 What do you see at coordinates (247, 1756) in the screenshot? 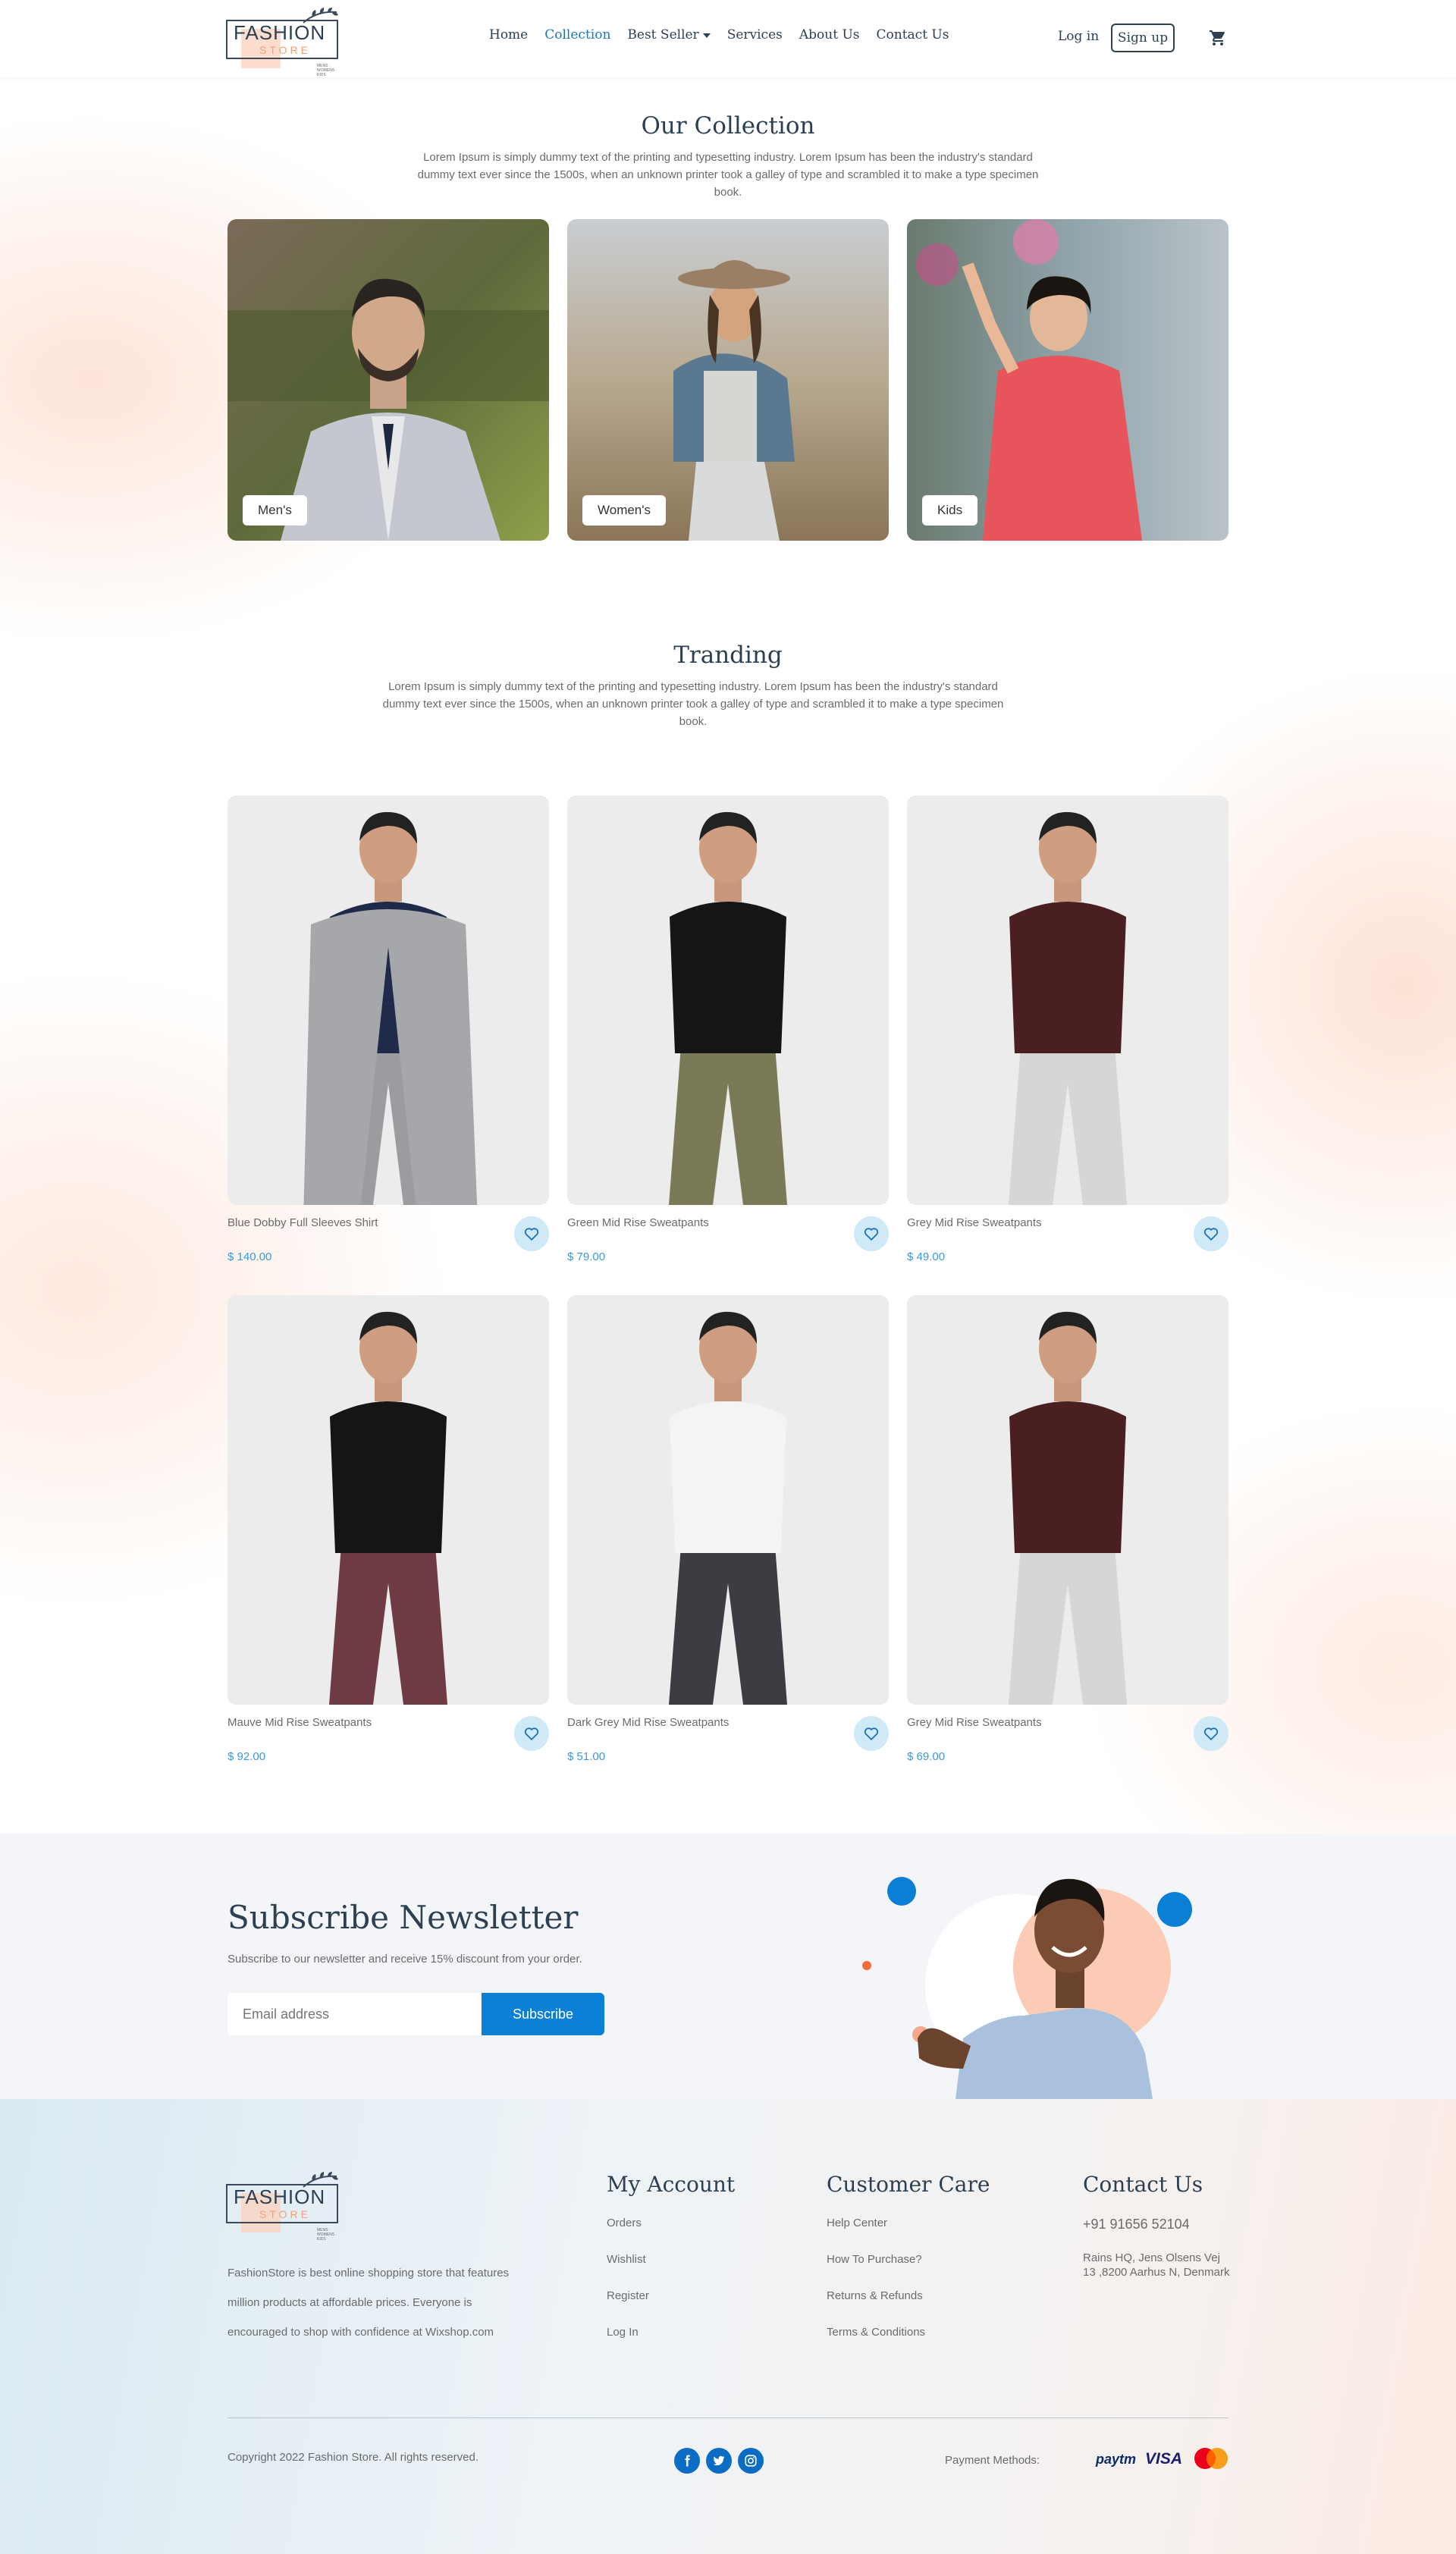
I see `product-price: $ 92.00` at bounding box center [247, 1756].